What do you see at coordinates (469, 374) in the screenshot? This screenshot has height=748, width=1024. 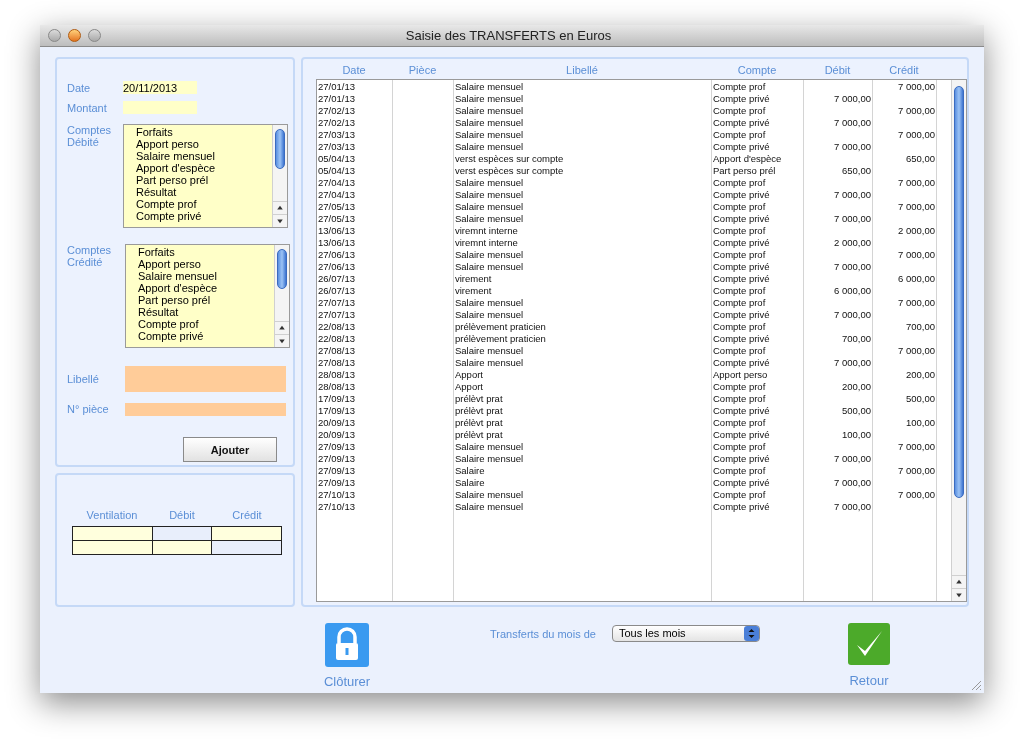 I see `table-cell: Apport` at bounding box center [469, 374].